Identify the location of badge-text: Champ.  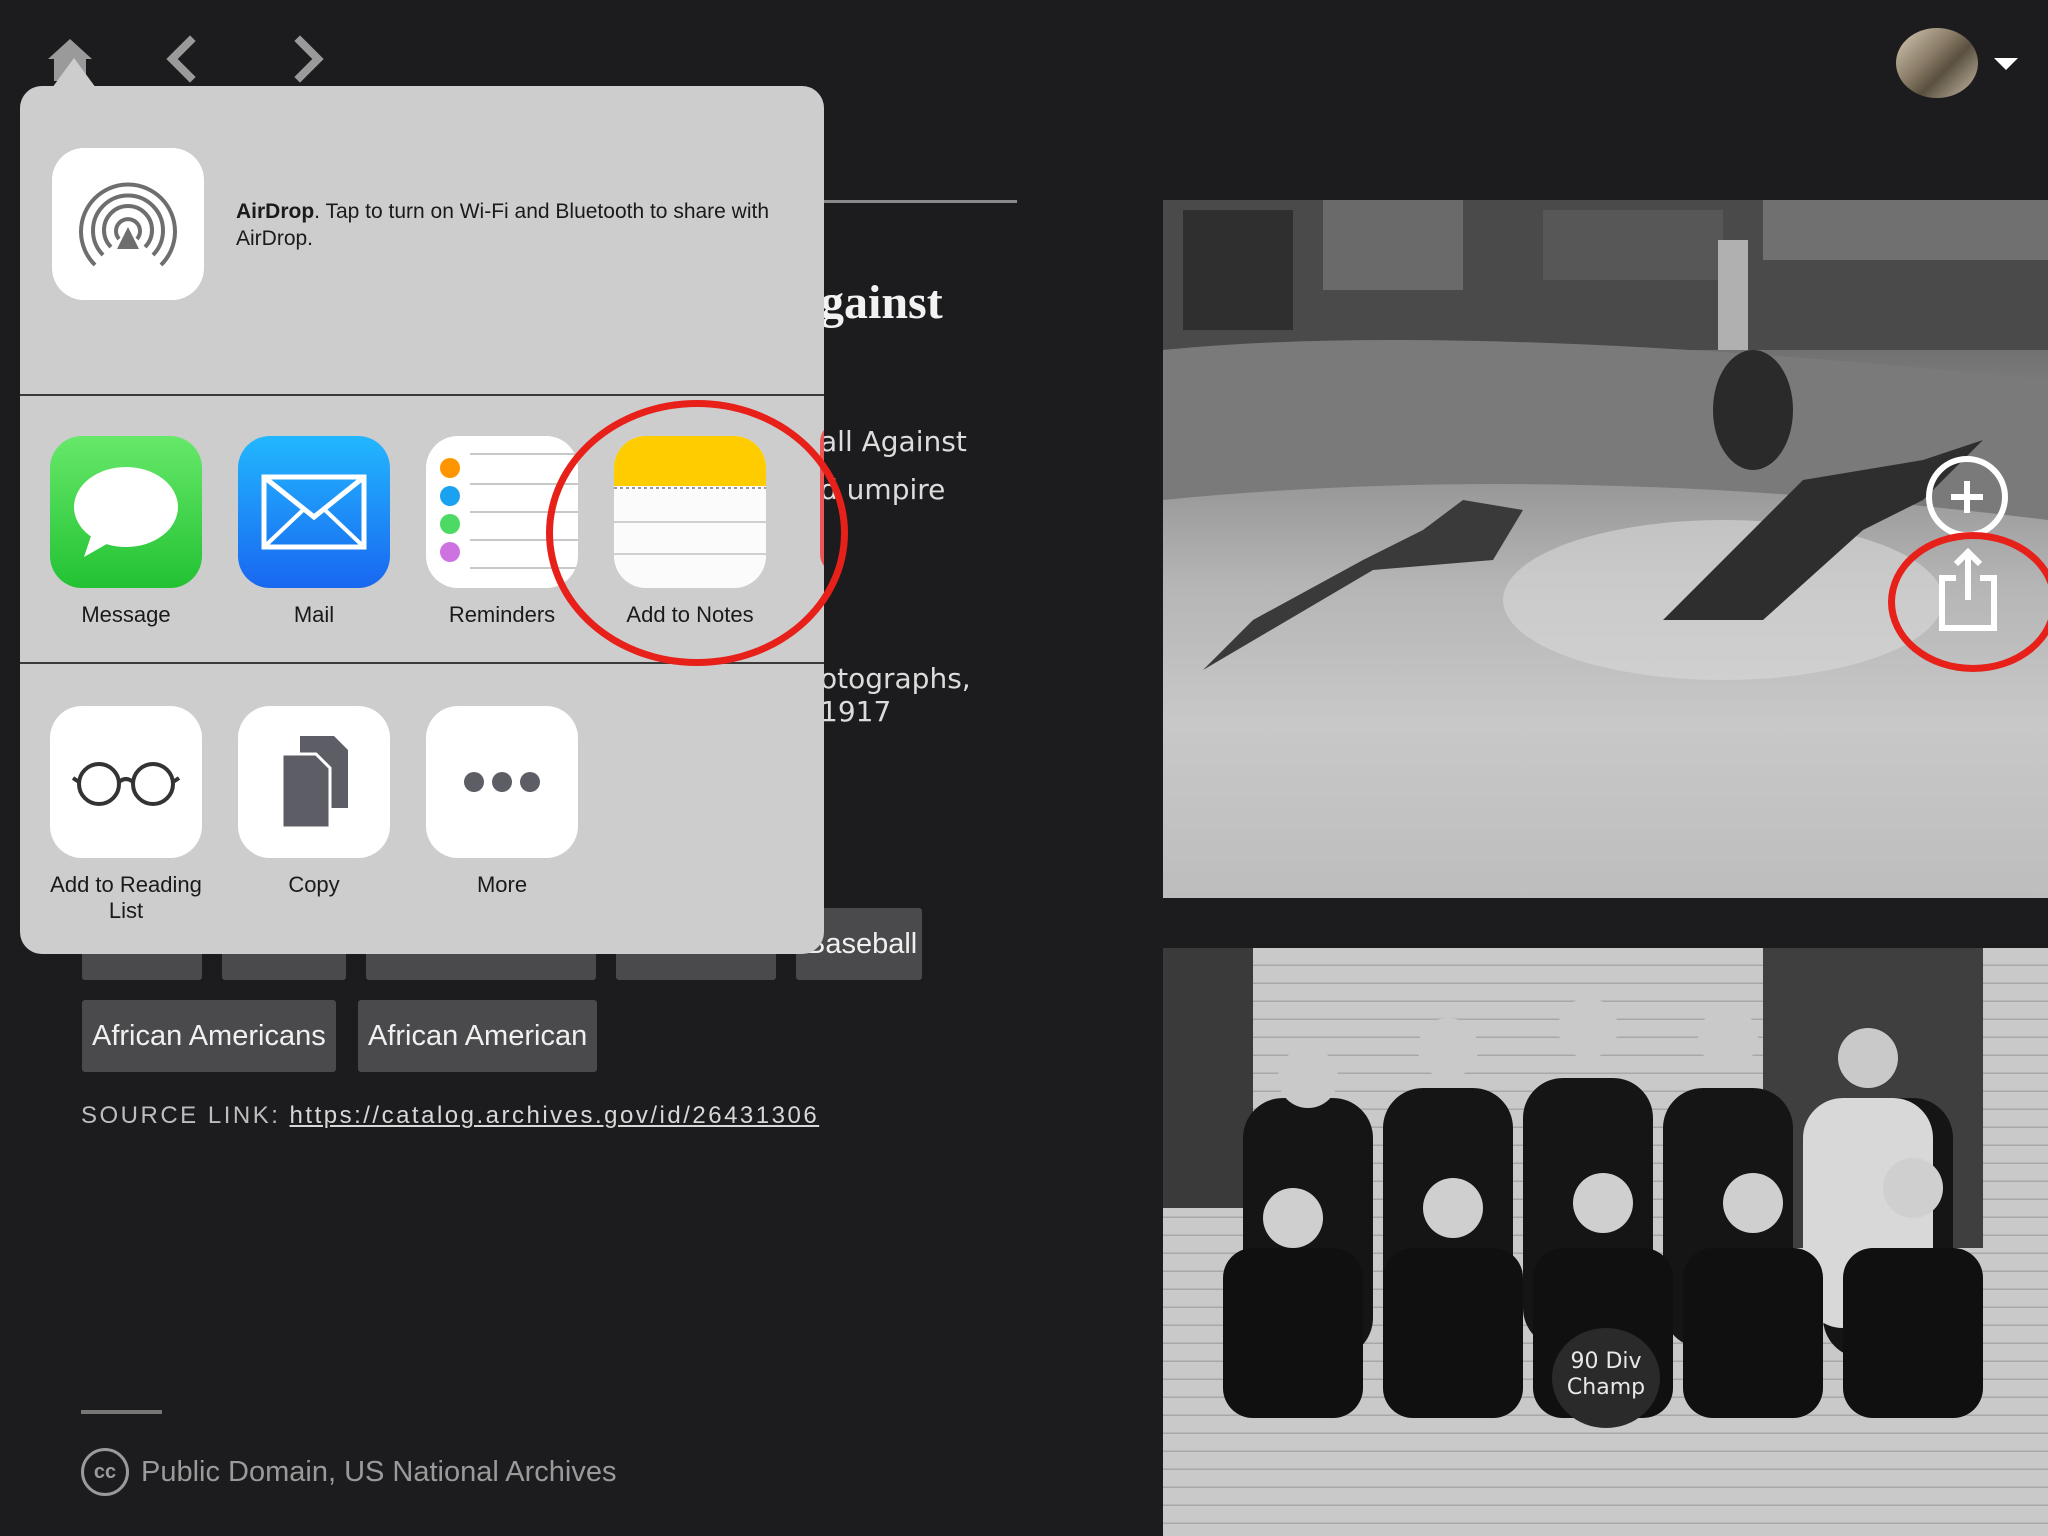
(1606, 1387).